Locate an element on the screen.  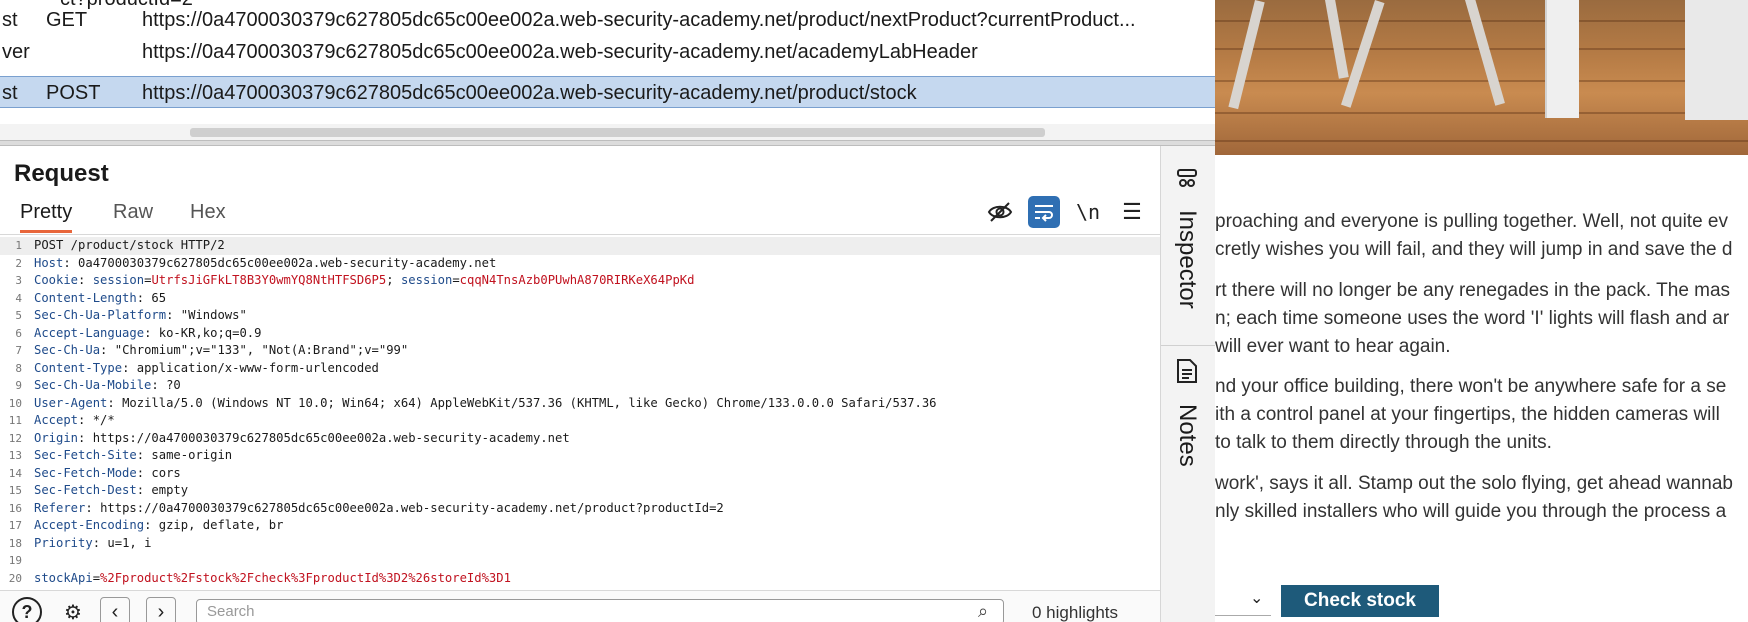
chevron-right-icon: › is located at coordinates (161, 609).